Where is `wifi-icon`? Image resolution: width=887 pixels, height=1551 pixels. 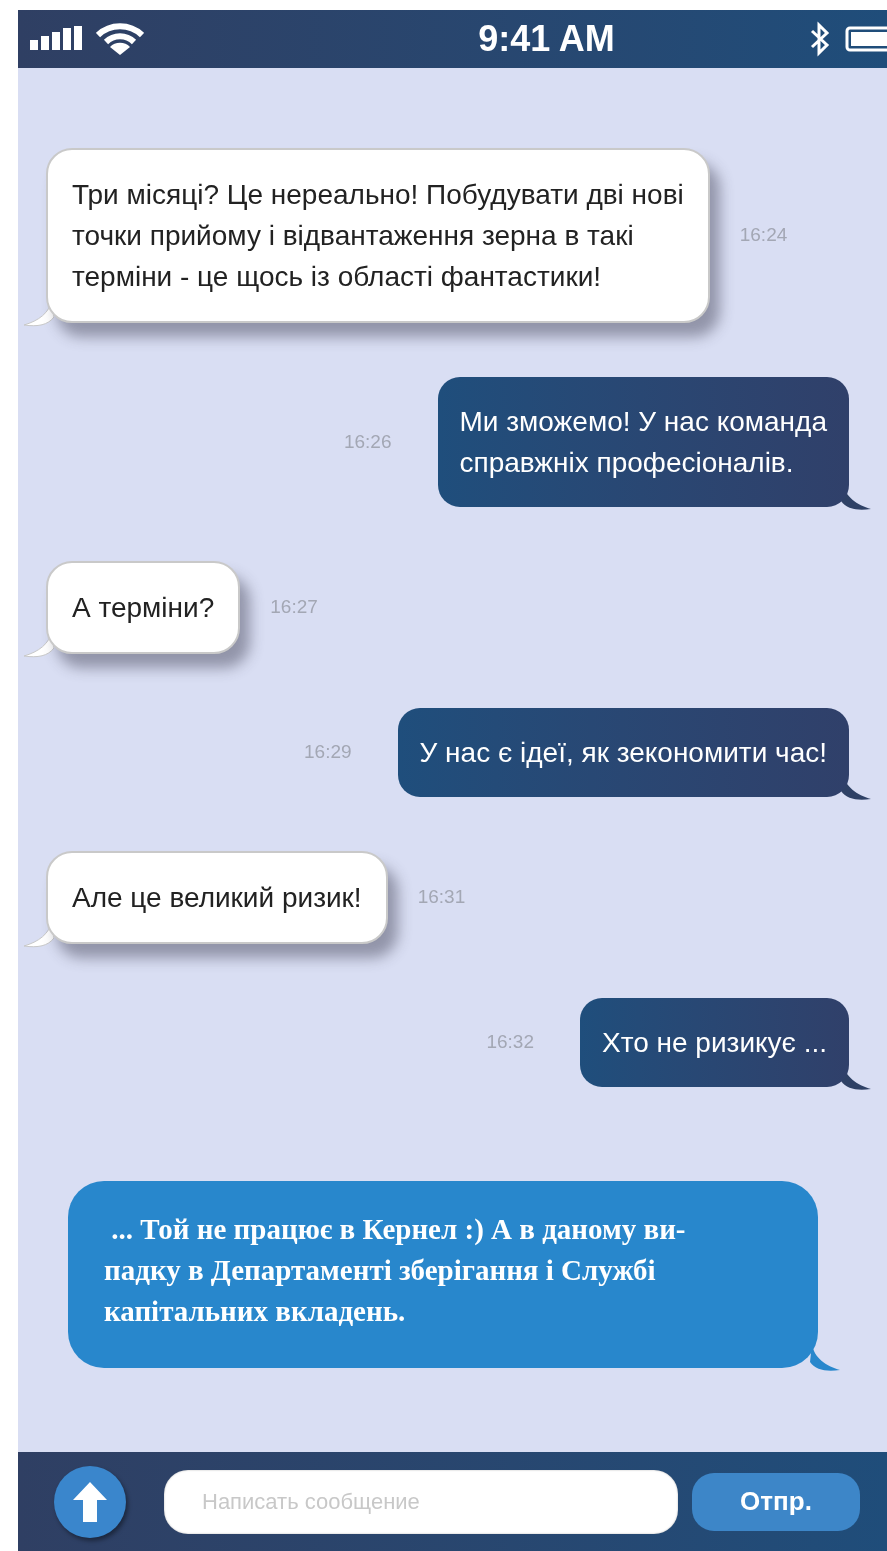
wifi-icon is located at coordinates (120, 39).